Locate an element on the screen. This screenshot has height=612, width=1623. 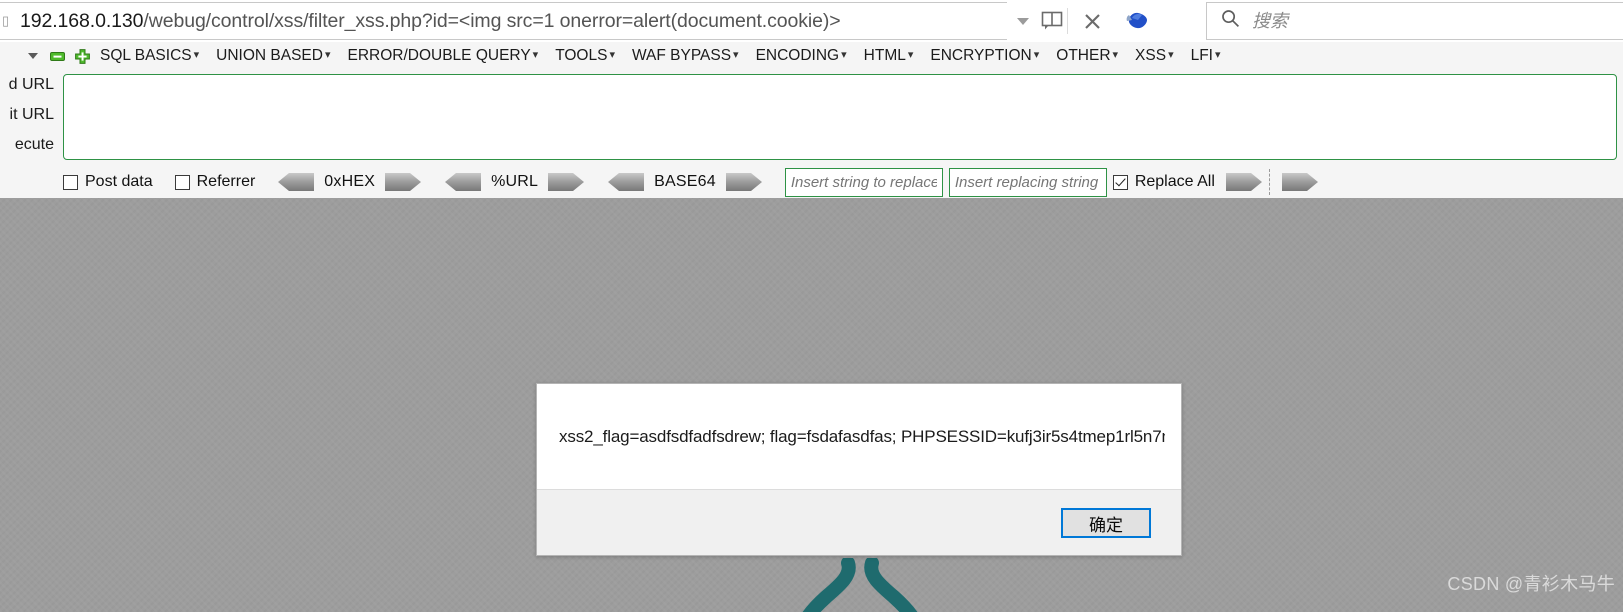
menu-tools: TOOLS ▾ is located at coordinates (585, 56).